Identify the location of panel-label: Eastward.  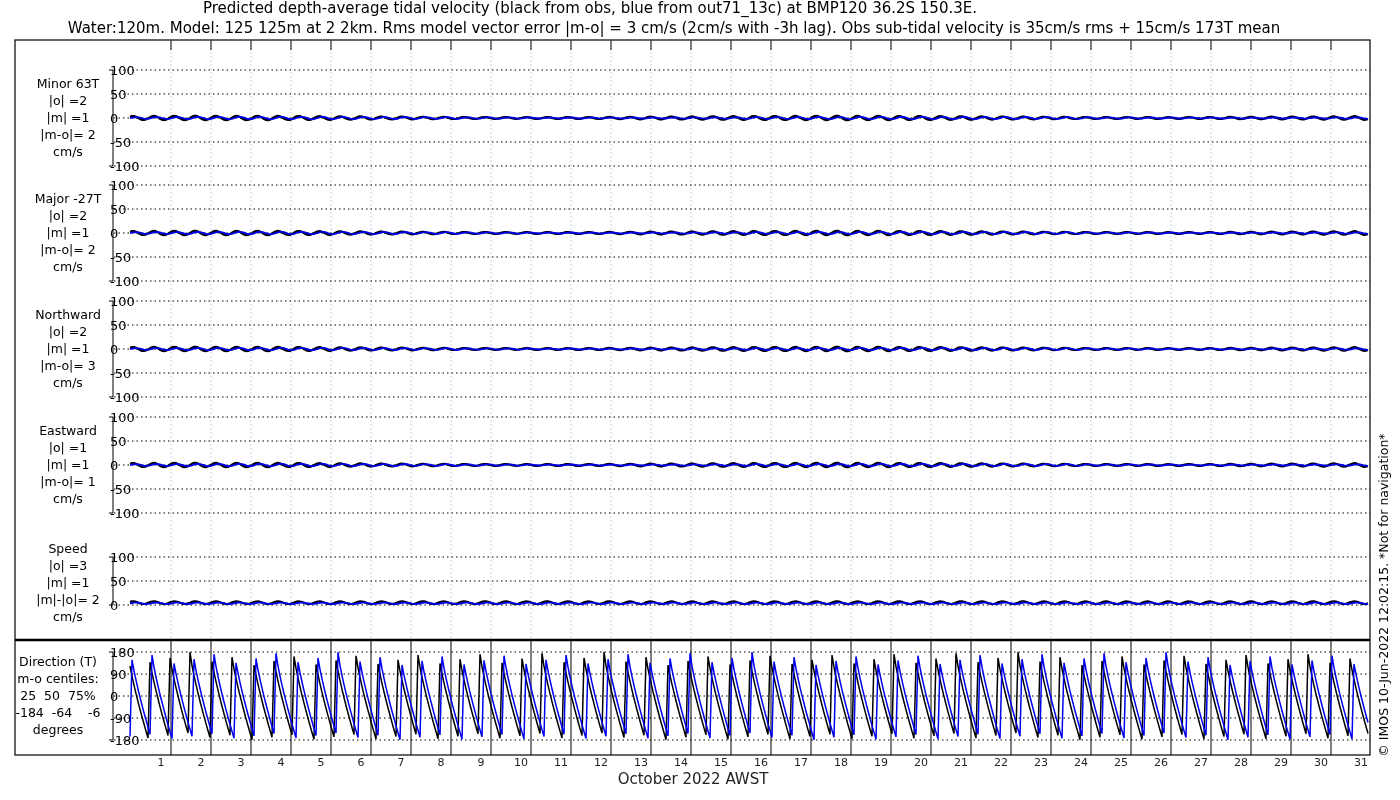
(68, 430).